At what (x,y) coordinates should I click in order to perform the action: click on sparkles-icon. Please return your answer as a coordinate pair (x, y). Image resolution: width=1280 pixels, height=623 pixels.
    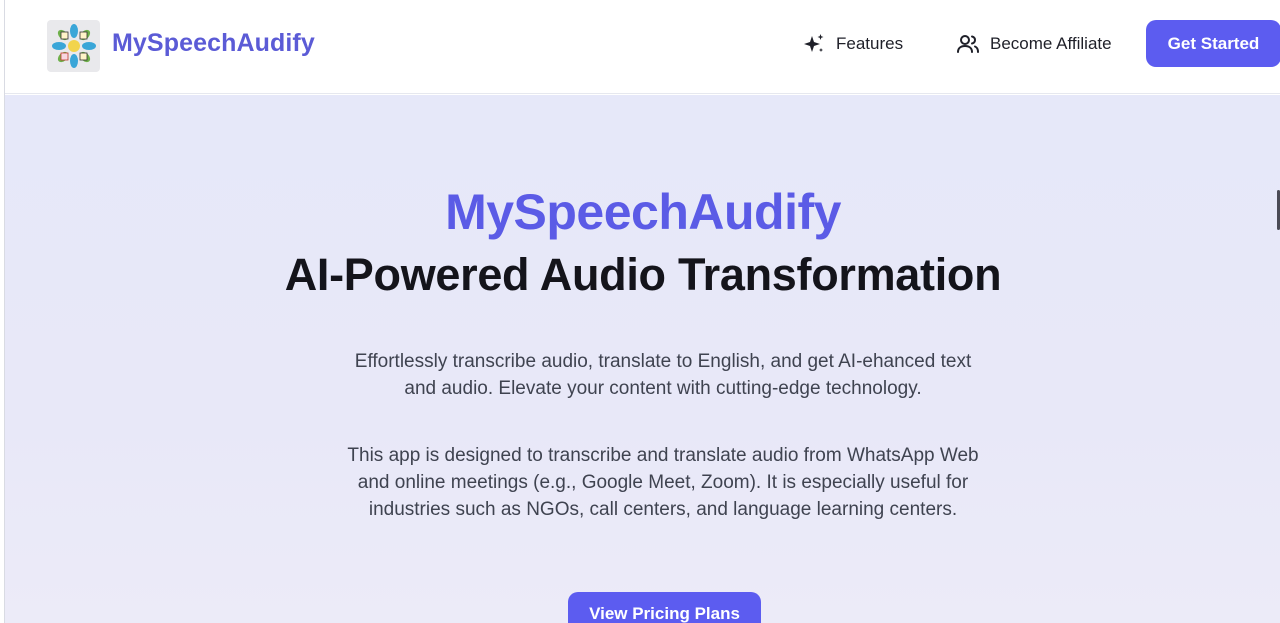
    Looking at the image, I should click on (814, 44).